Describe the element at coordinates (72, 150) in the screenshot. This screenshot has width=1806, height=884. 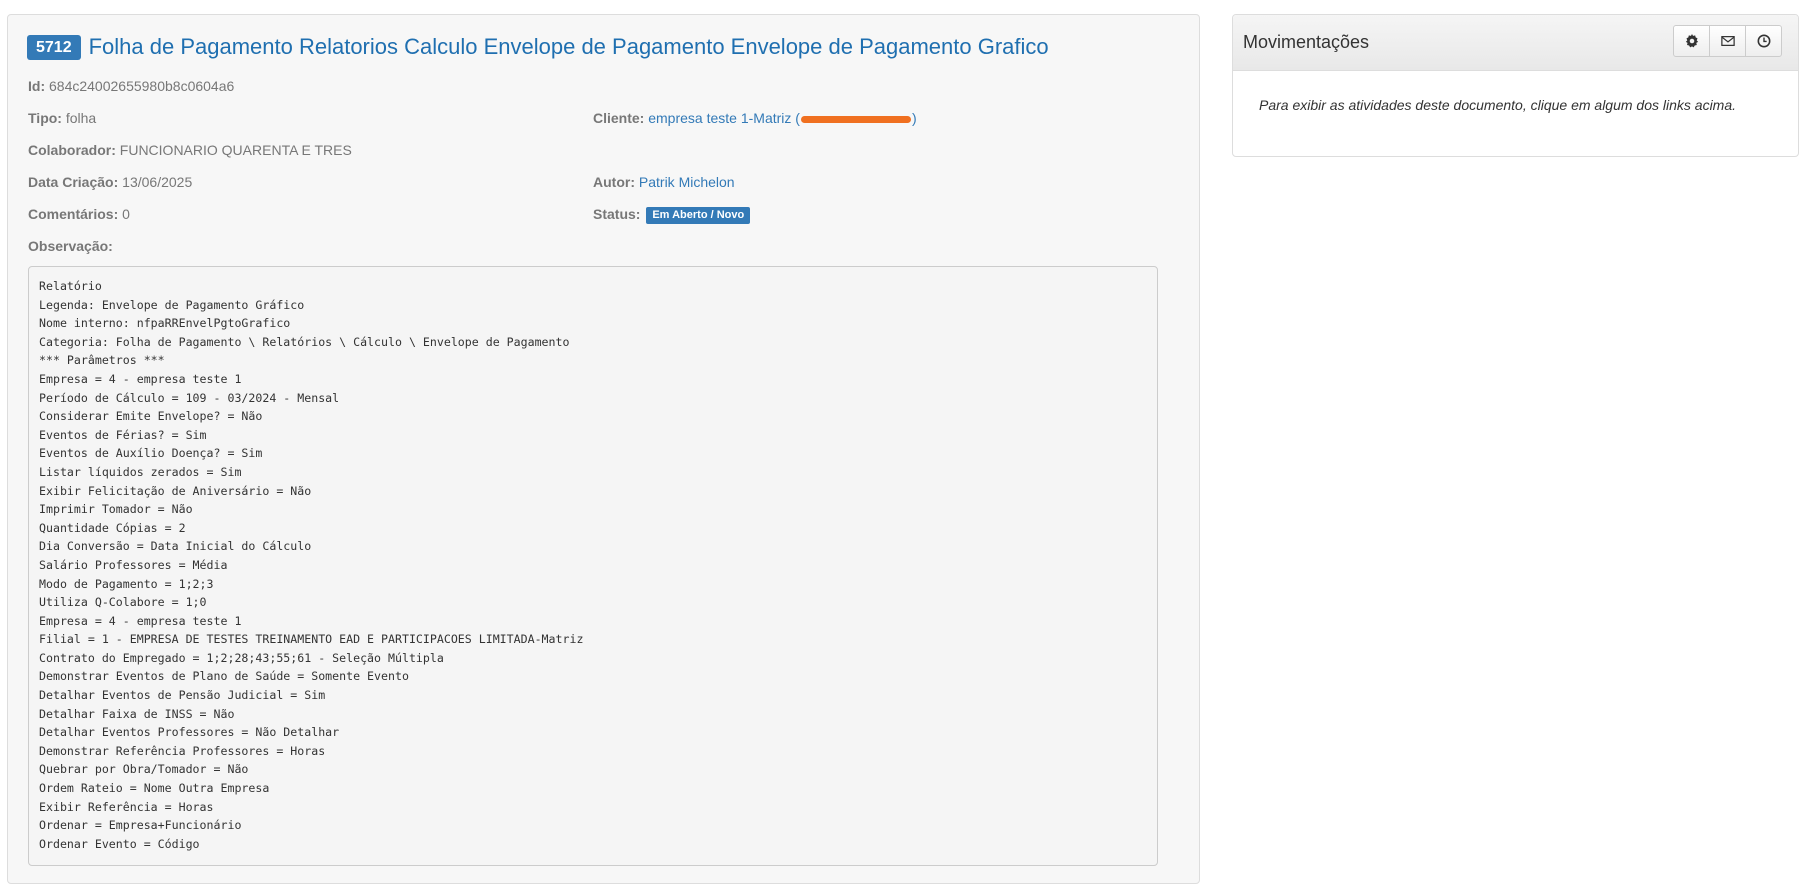
I see `colaborador-label: Colaborador:` at that location.